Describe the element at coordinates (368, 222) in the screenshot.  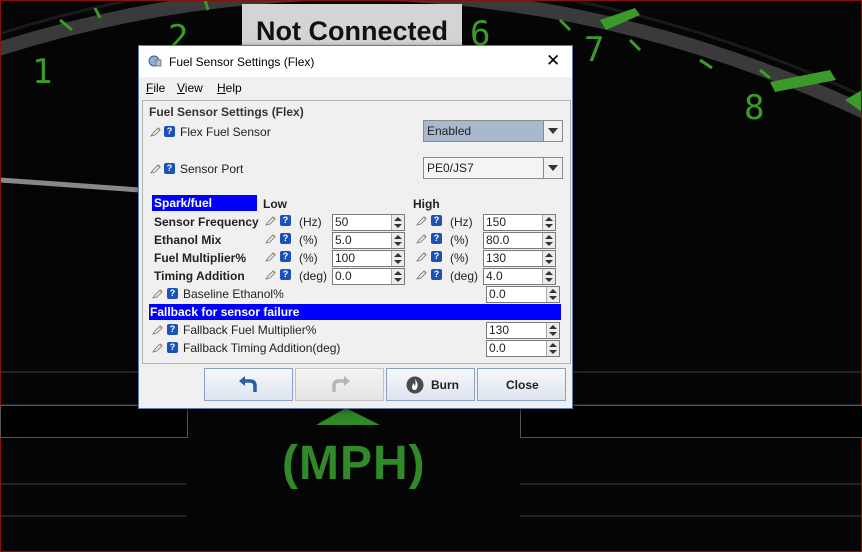
I see `sensor-frequency-low-input: 50` at that location.